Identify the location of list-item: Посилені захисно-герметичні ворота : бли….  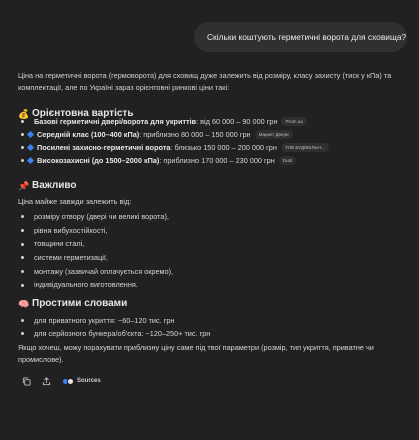
(175, 147).